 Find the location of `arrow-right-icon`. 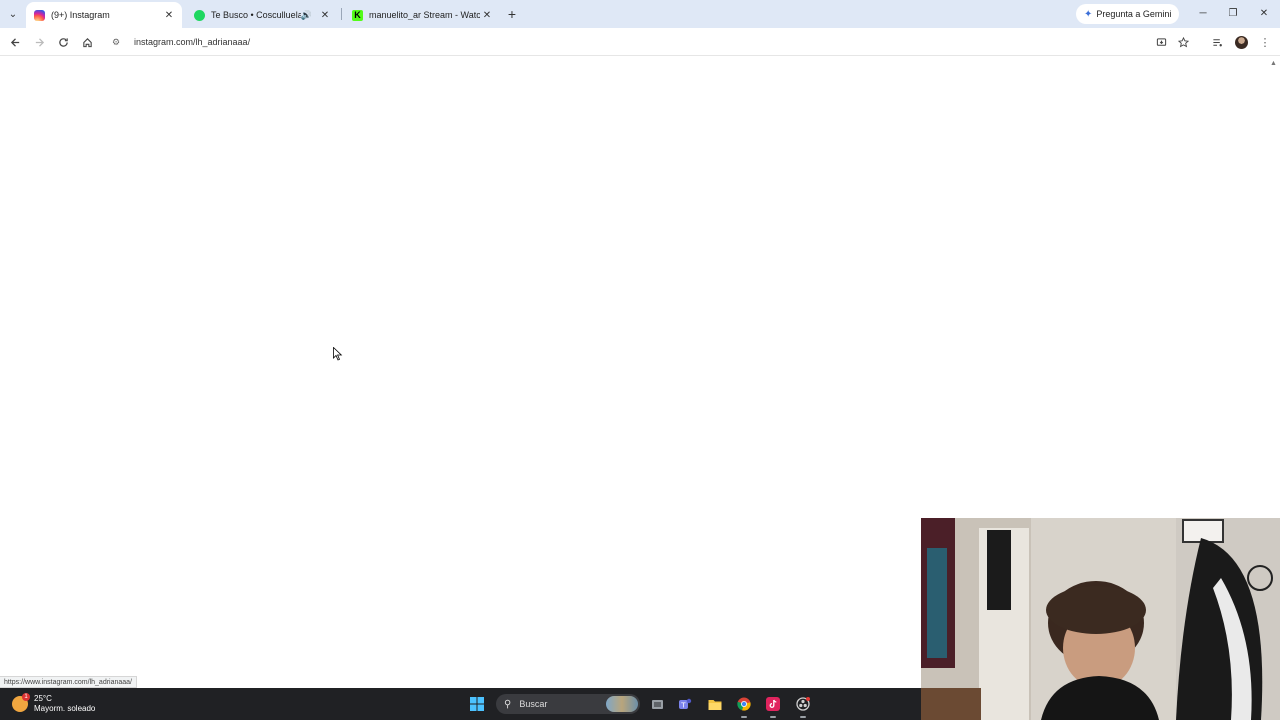

arrow-right-icon is located at coordinates (39, 42).